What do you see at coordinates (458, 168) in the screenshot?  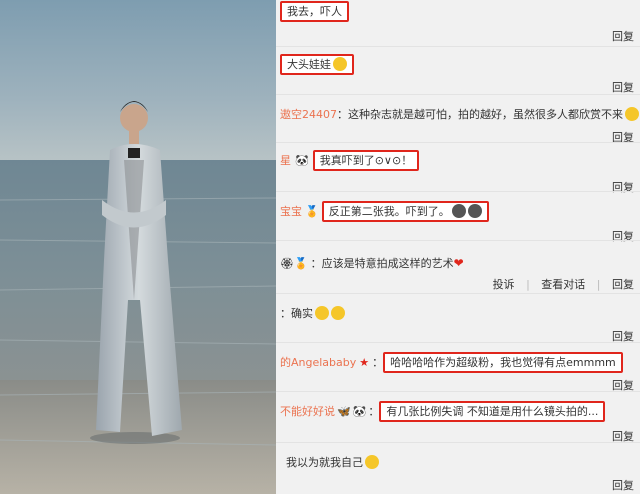 I see `comment-item: 星 🐼 我真吓到了⊙∨⊙！ 回复` at bounding box center [458, 168].